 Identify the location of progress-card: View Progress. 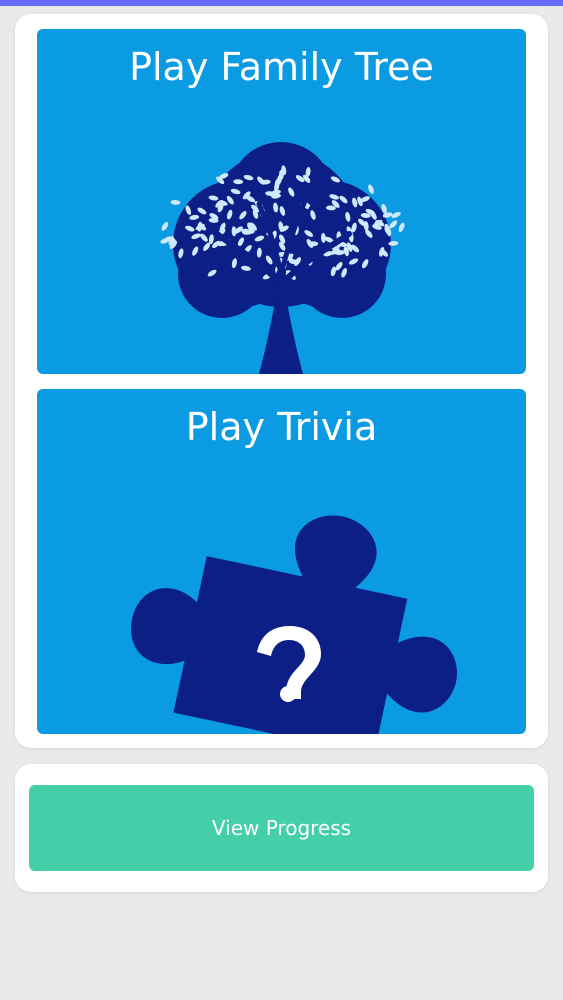
(281, 828).